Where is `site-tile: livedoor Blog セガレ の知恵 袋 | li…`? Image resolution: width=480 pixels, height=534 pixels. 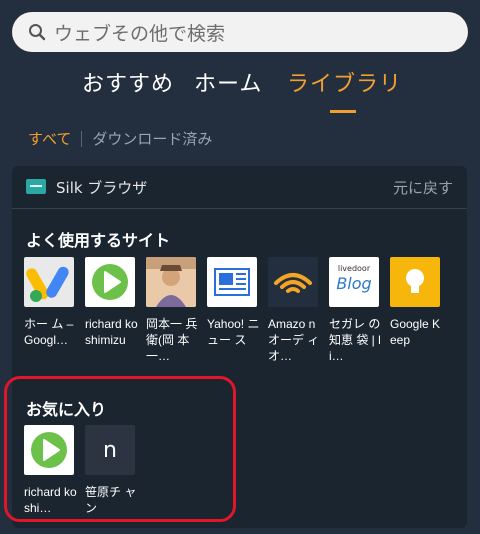 site-tile: livedoor Blog セガレ の知恵 袋 | li… is located at coordinates (355, 311).